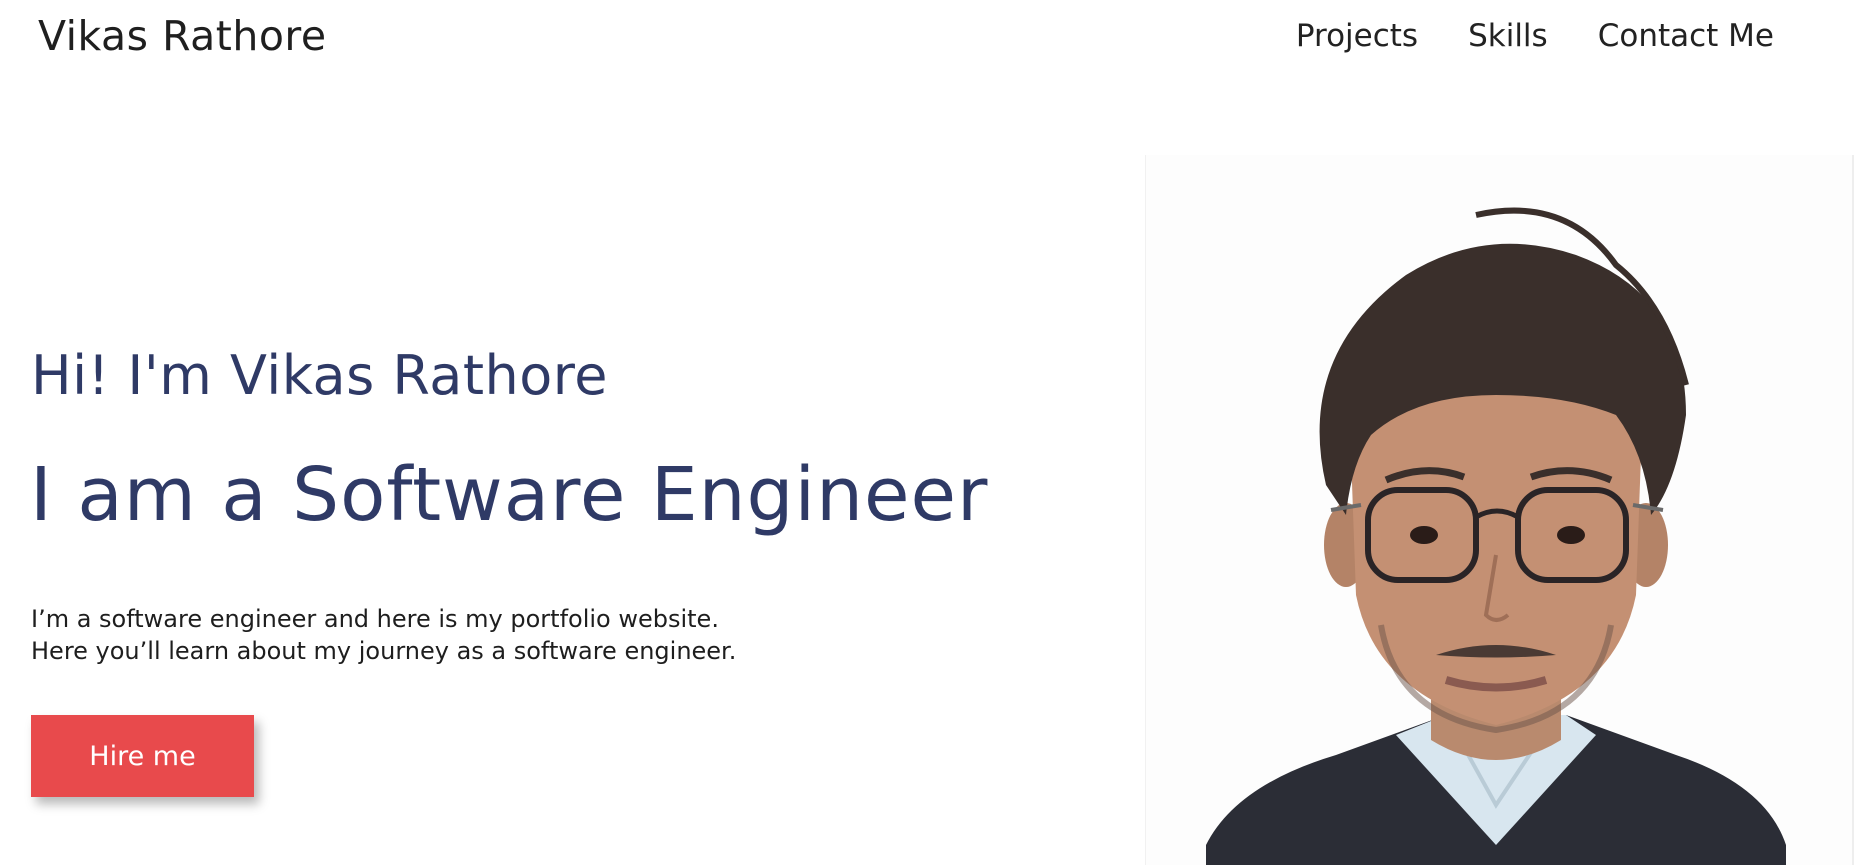  I want to click on nav-link-projects: Projects, so click(1357, 36).